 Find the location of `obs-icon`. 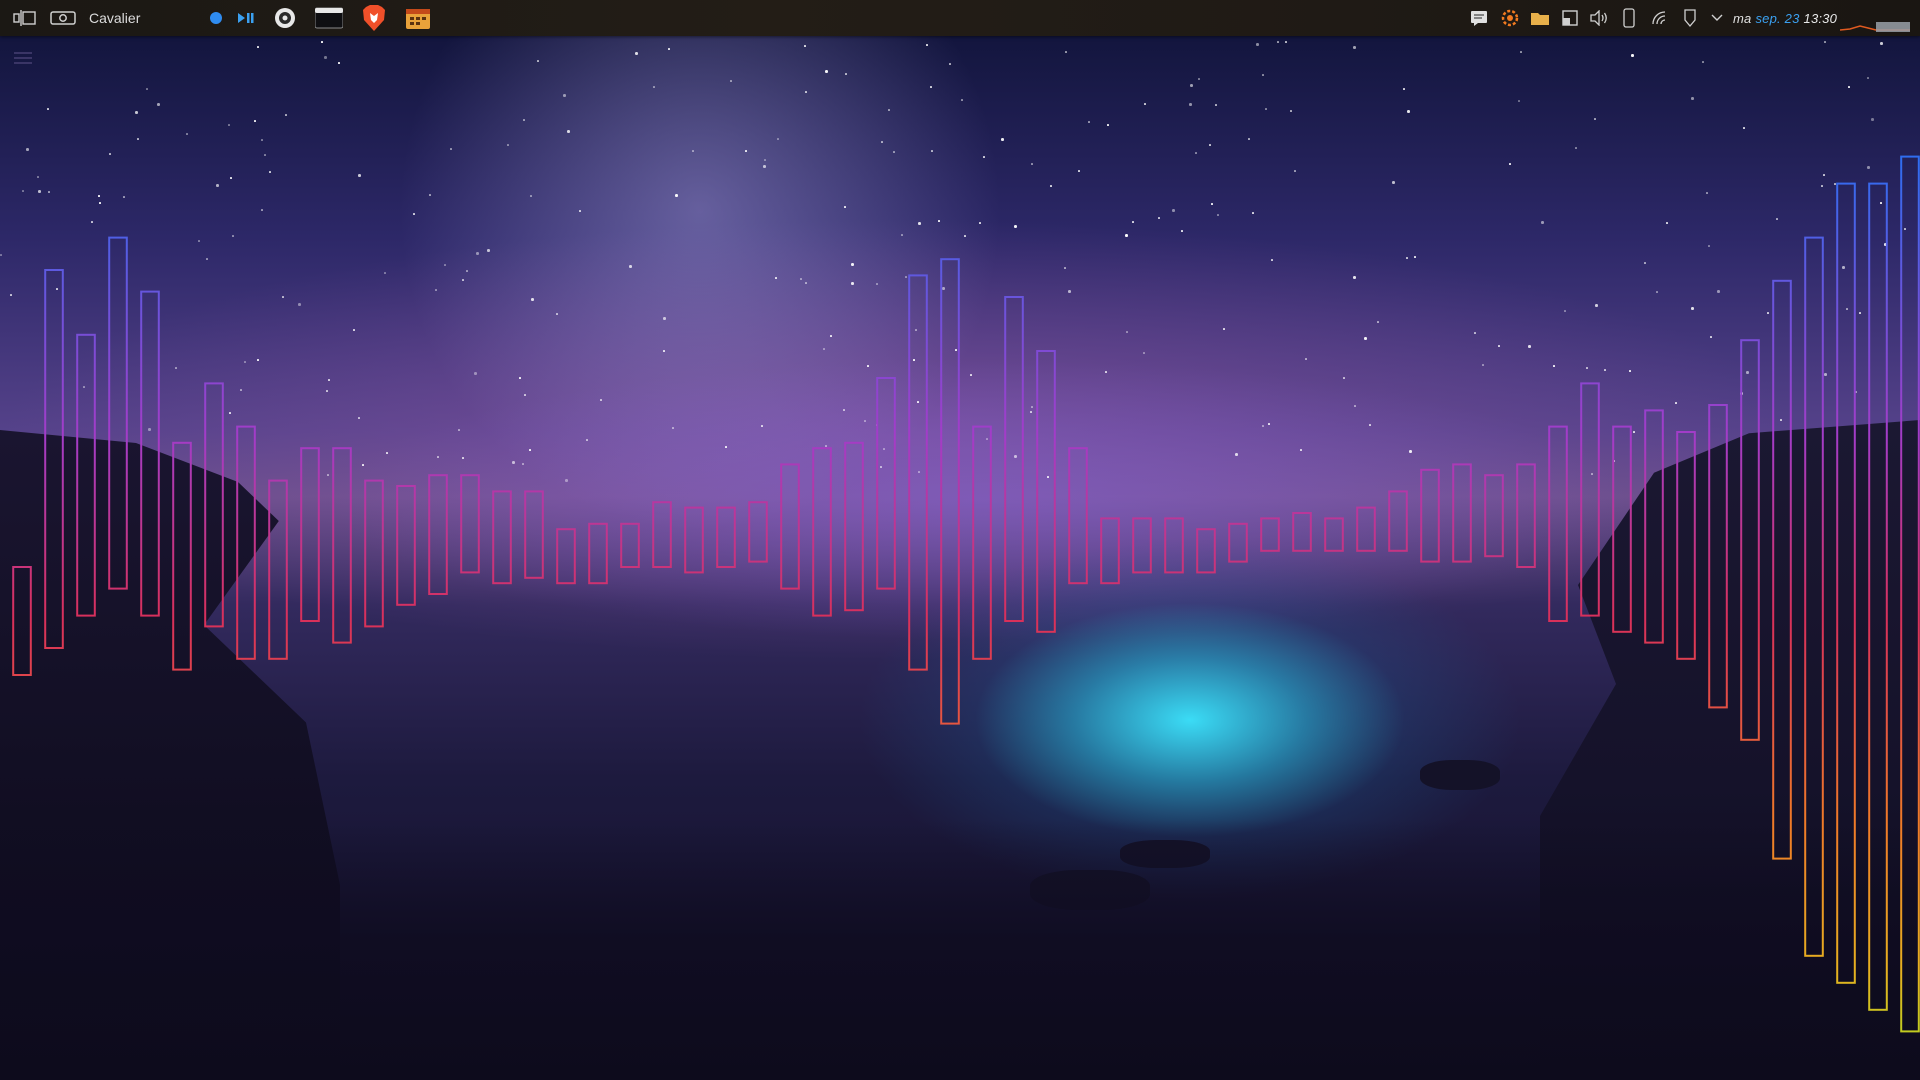

obs-icon is located at coordinates (285, 18).